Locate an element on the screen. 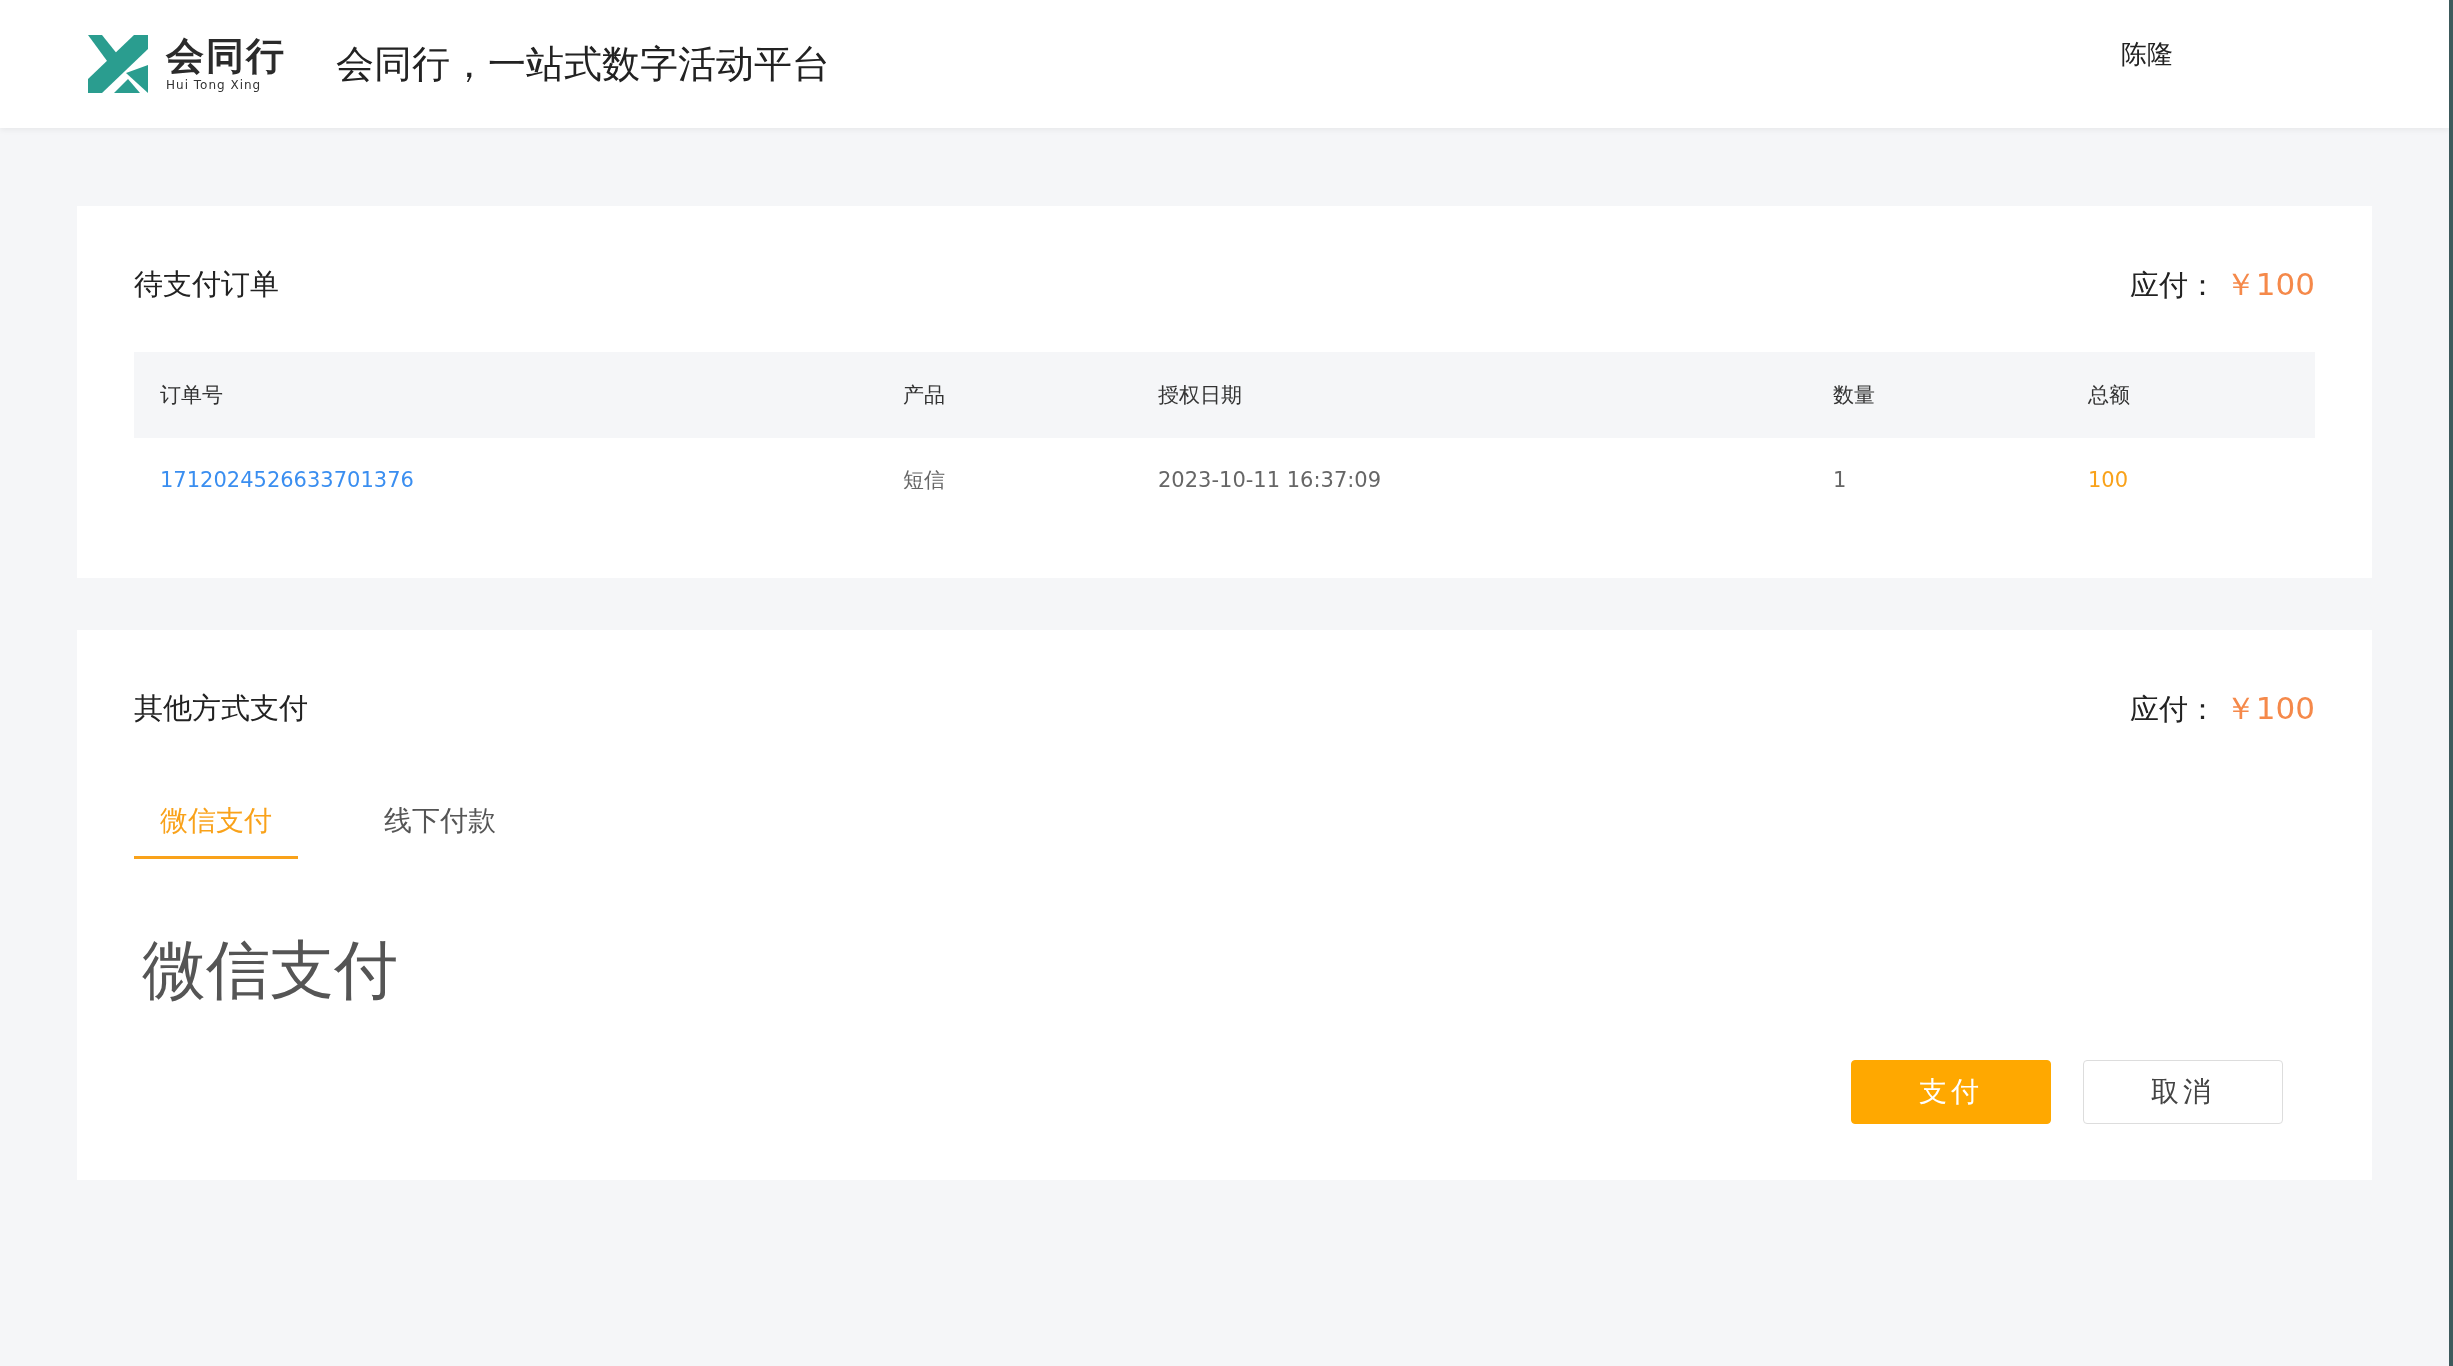  table-cell-text: 2023-10-11 16:37:09 is located at coordinates (1270, 480).